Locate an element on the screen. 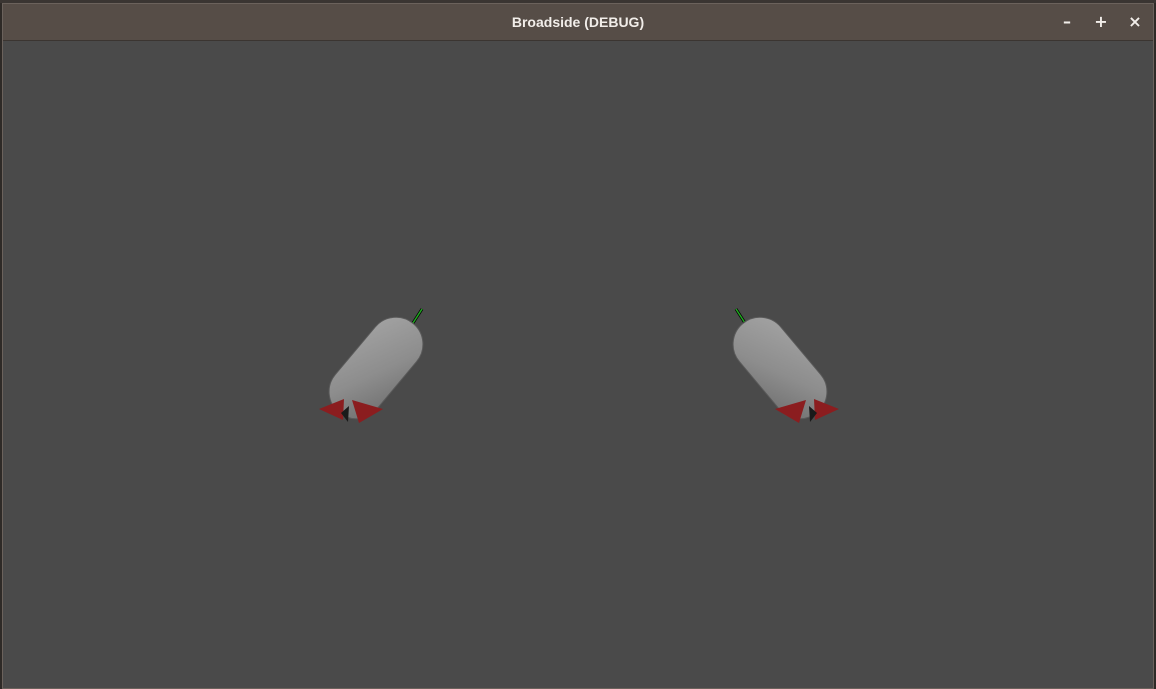 The image size is (1156, 689). minimize-button: – is located at coordinates (1067, 22).